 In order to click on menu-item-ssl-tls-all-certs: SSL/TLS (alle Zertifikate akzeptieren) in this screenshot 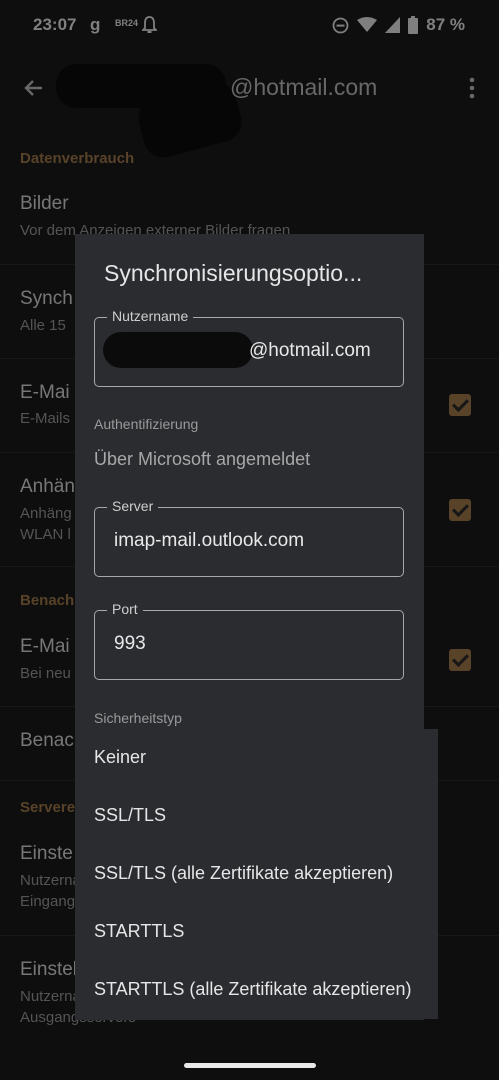, I will do `click(243, 873)`.